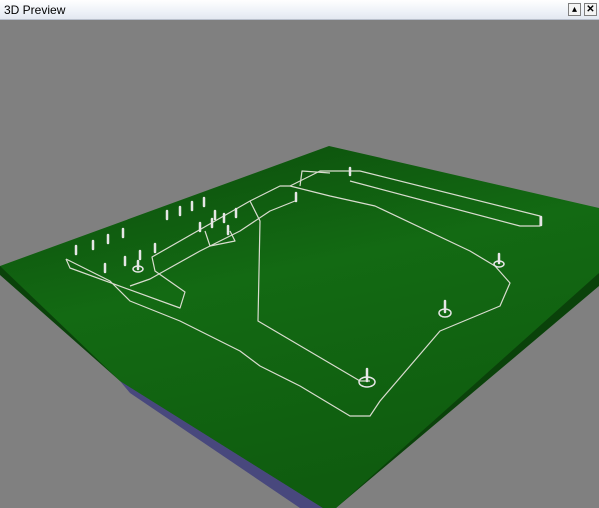 The height and width of the screenshot is (508, 599). I want to click on title-bar: 3D Preview ▴ ✕, so click(299, 10).